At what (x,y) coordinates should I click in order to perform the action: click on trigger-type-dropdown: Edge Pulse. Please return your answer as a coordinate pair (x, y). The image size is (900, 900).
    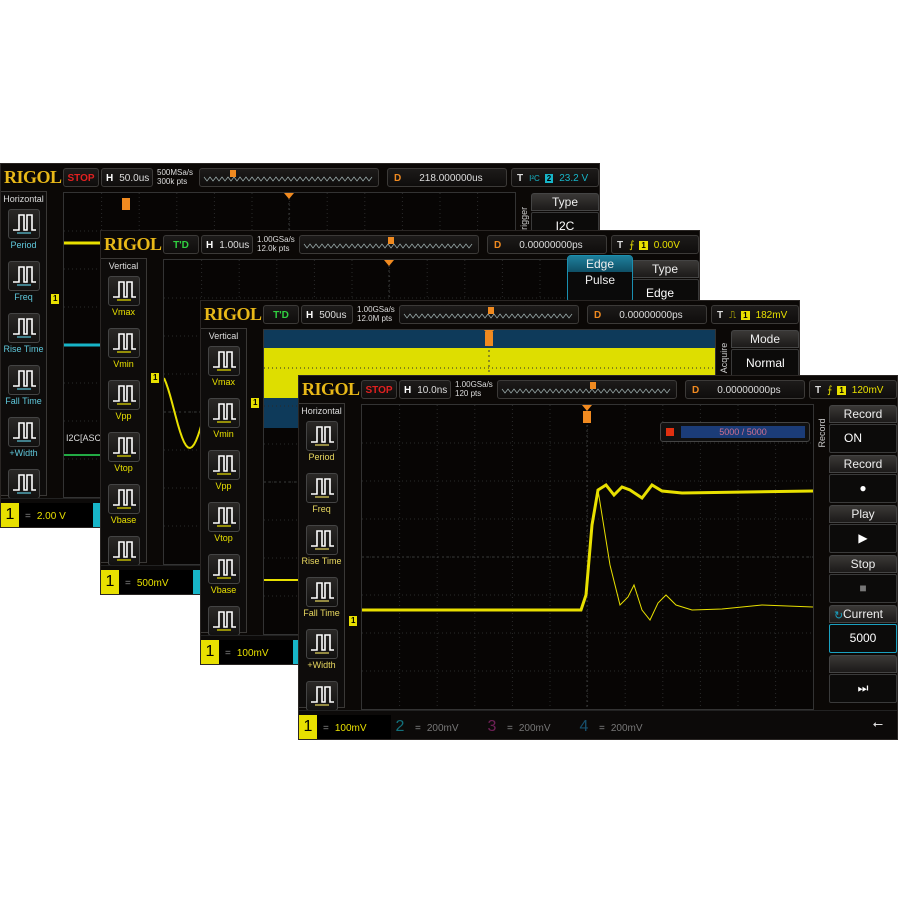
    Looking at the image, I should click on (600, 279).